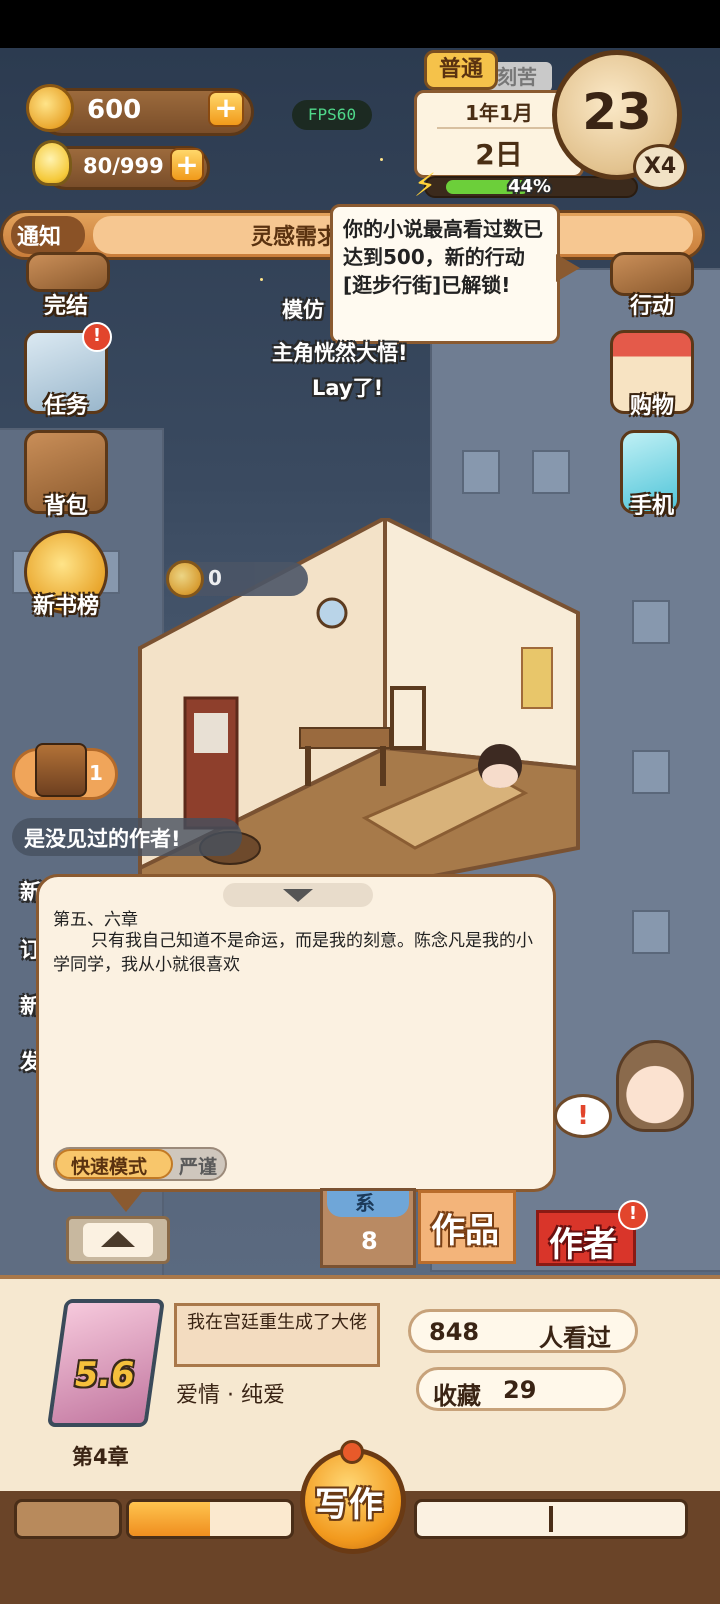 This screenshot has height=1604, width=720. Describe the element at coordinates (293, 953) in the screenshot. I see `chapter-body: 只有我自己知道不是命运，而是我的刻意。陈念凡是我的小学同学，我从小就很喜欢` at that location.